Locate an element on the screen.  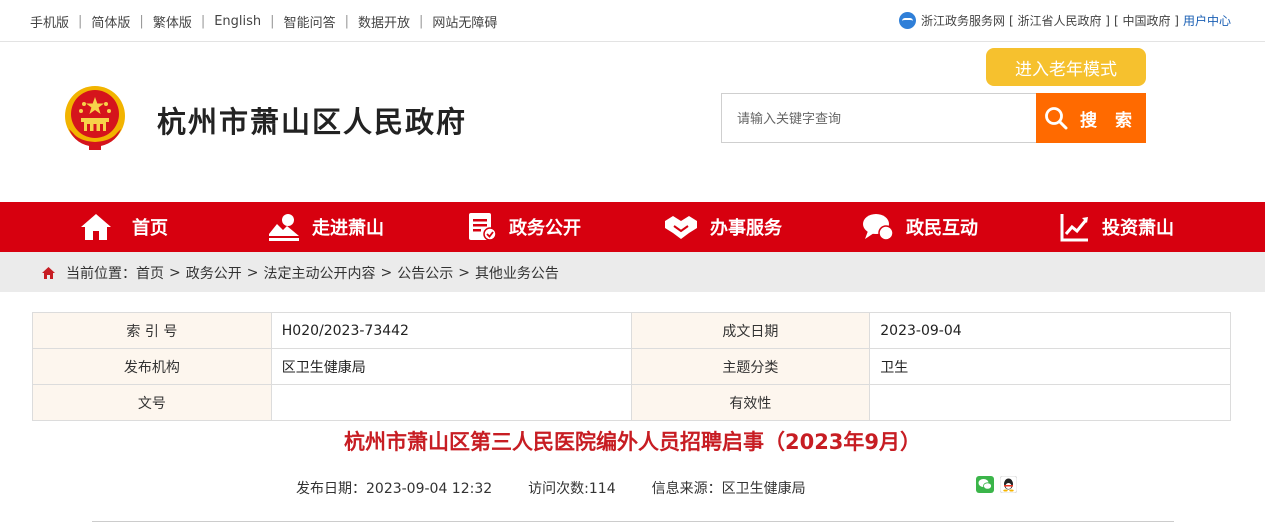
table-row: 发布机构 区卫生健康局 主题分类 卫生 is located at coordinates (631, 366).